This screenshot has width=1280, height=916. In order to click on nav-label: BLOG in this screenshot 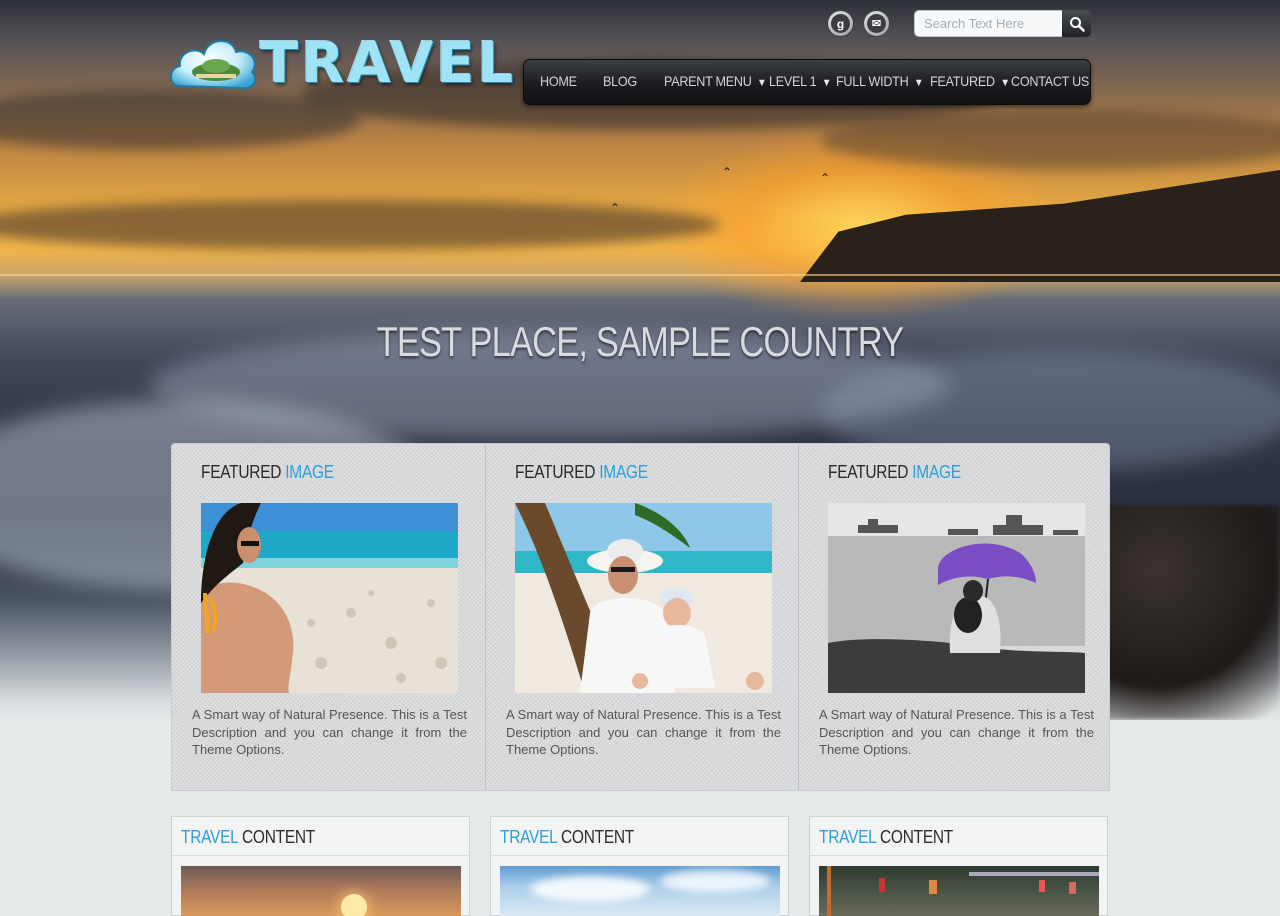, I will do `click(620, 81)`.